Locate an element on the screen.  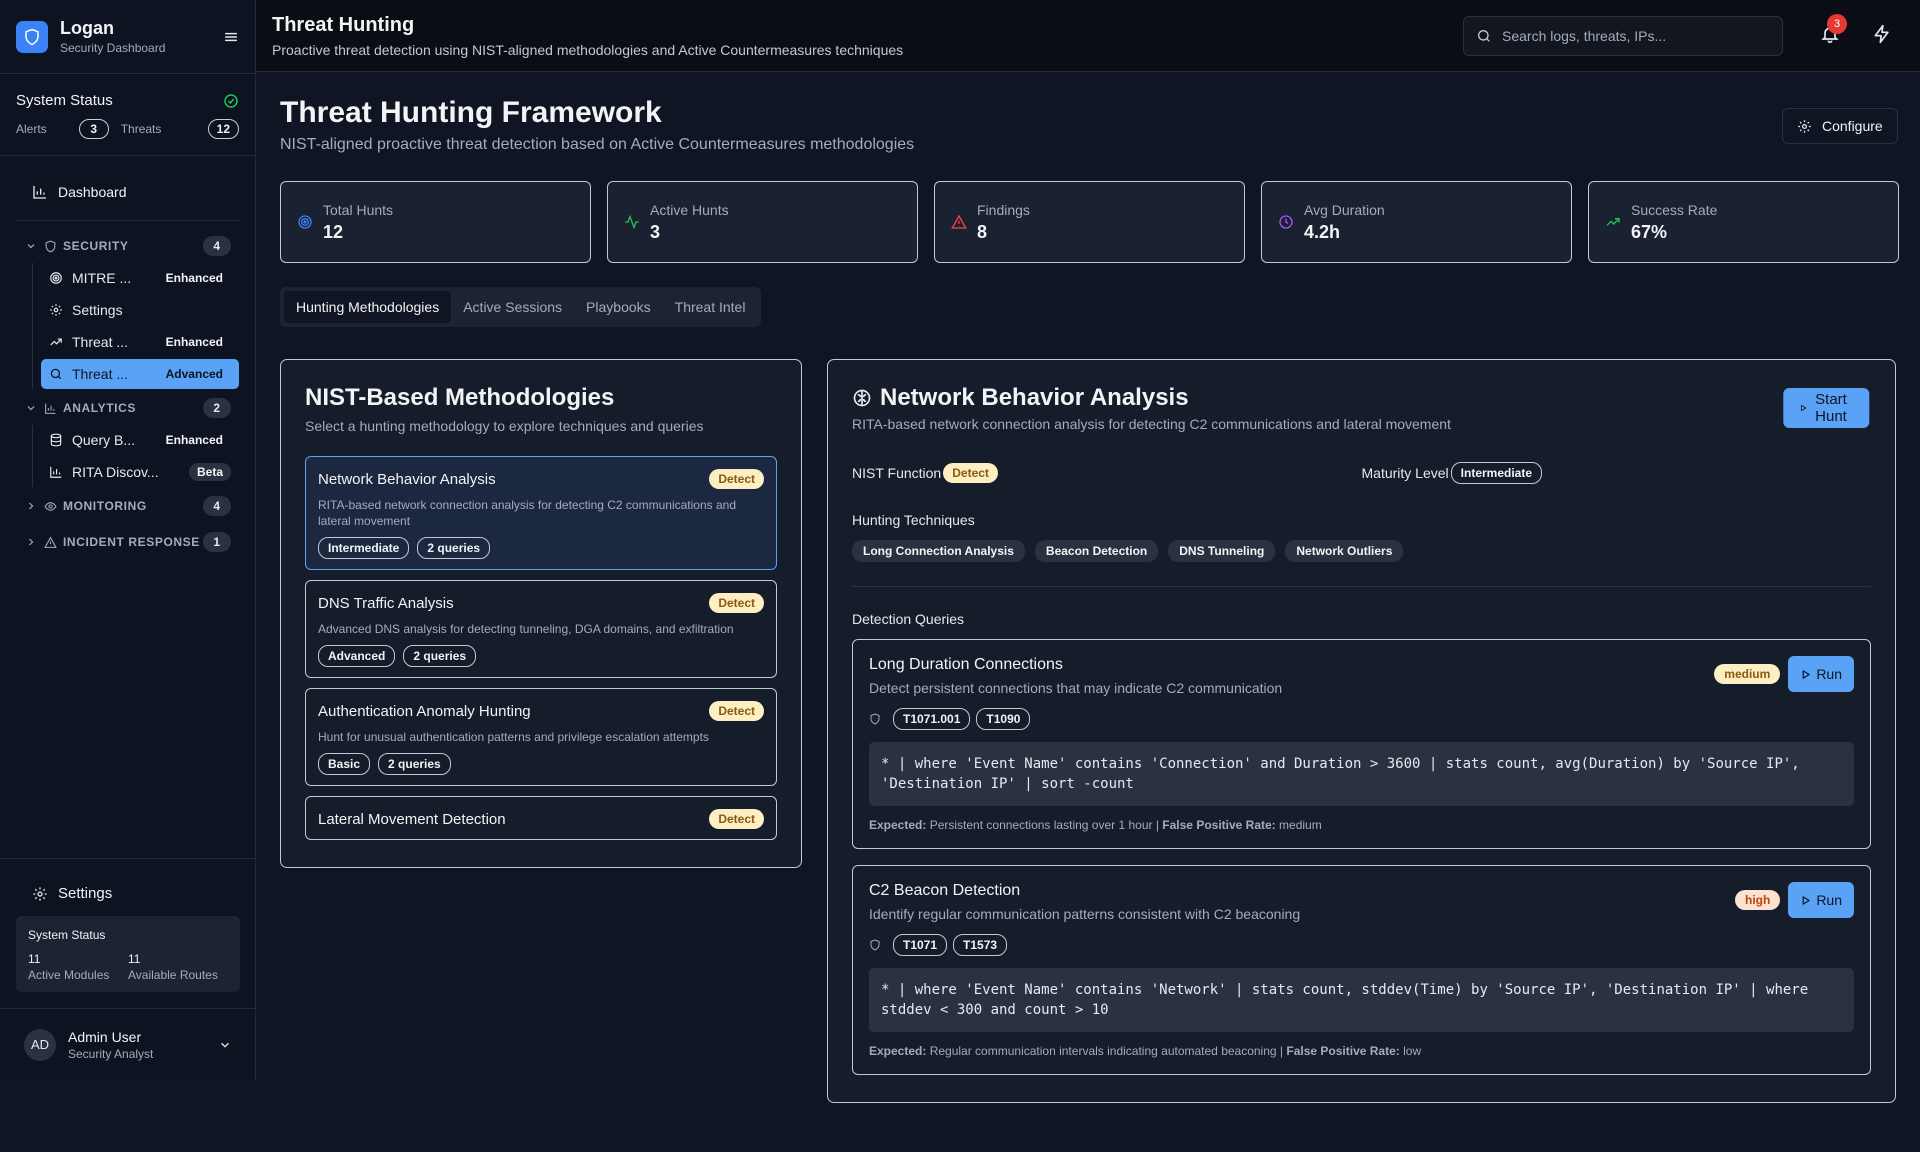
methodology-name: Network Behavior Analysis is located at coordinates (407, 479).